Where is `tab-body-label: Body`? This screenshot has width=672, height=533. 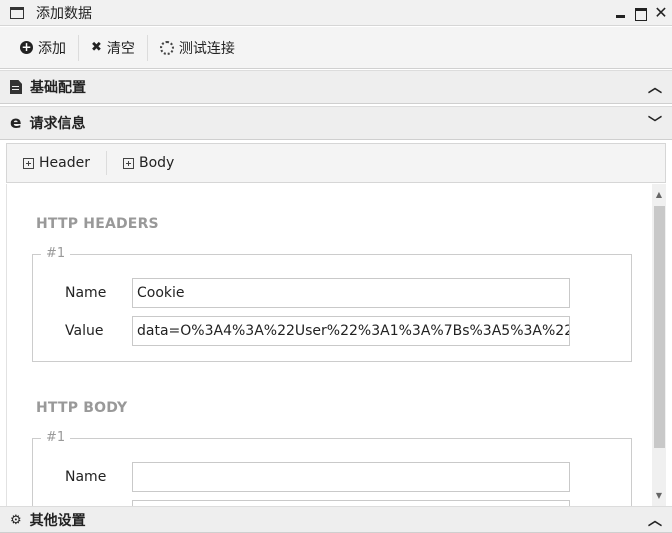
tab-body-label: Body is located at coordinates (156, 163).